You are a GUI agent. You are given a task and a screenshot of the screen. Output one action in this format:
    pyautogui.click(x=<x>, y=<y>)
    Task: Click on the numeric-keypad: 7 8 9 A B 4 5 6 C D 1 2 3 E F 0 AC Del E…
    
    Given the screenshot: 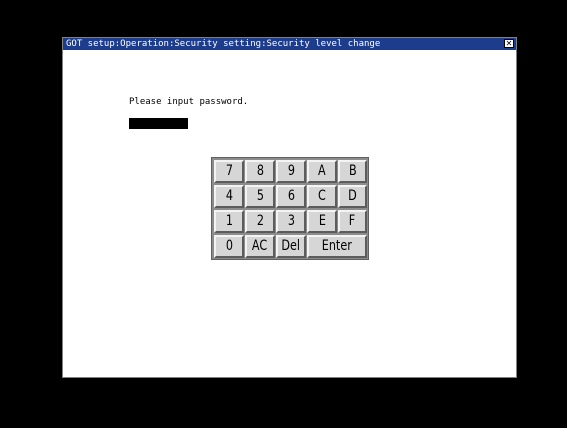 What is the action you would take?
    pyautogui.click(x=290, y=208)
    